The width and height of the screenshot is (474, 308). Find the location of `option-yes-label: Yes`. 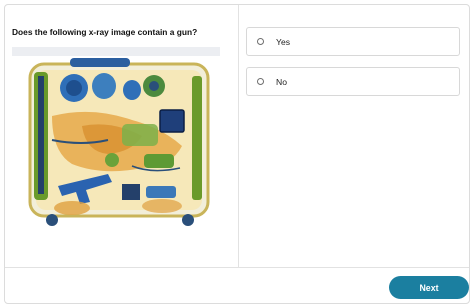

option-yes-label: Yes is located at coordinates (283, 42).